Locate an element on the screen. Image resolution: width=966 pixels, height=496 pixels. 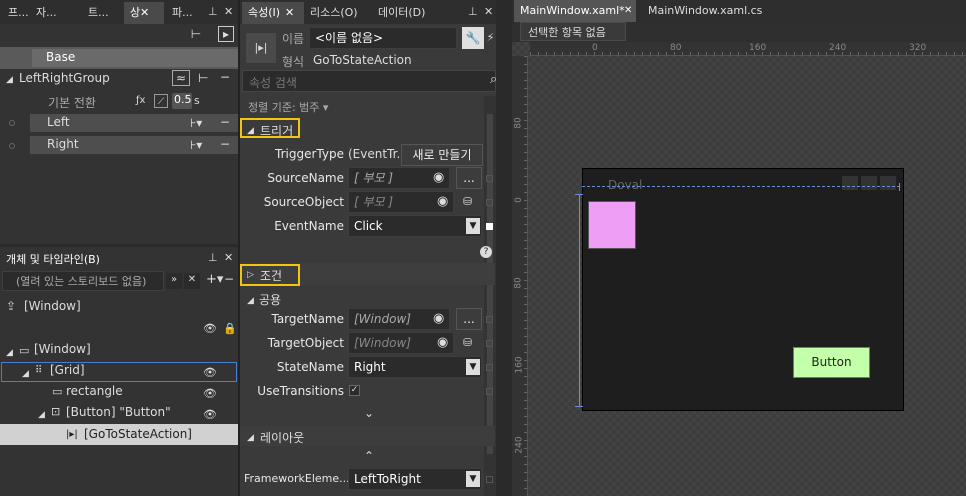
chevron-up-icon: ⌃ is located at coordinates (369, 456).